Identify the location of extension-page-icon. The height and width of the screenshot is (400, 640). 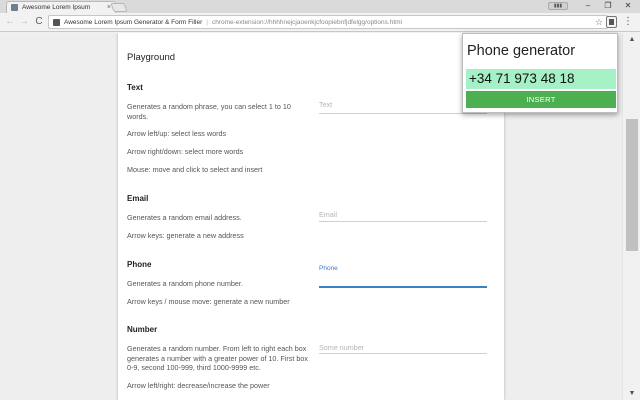
(56, 22).